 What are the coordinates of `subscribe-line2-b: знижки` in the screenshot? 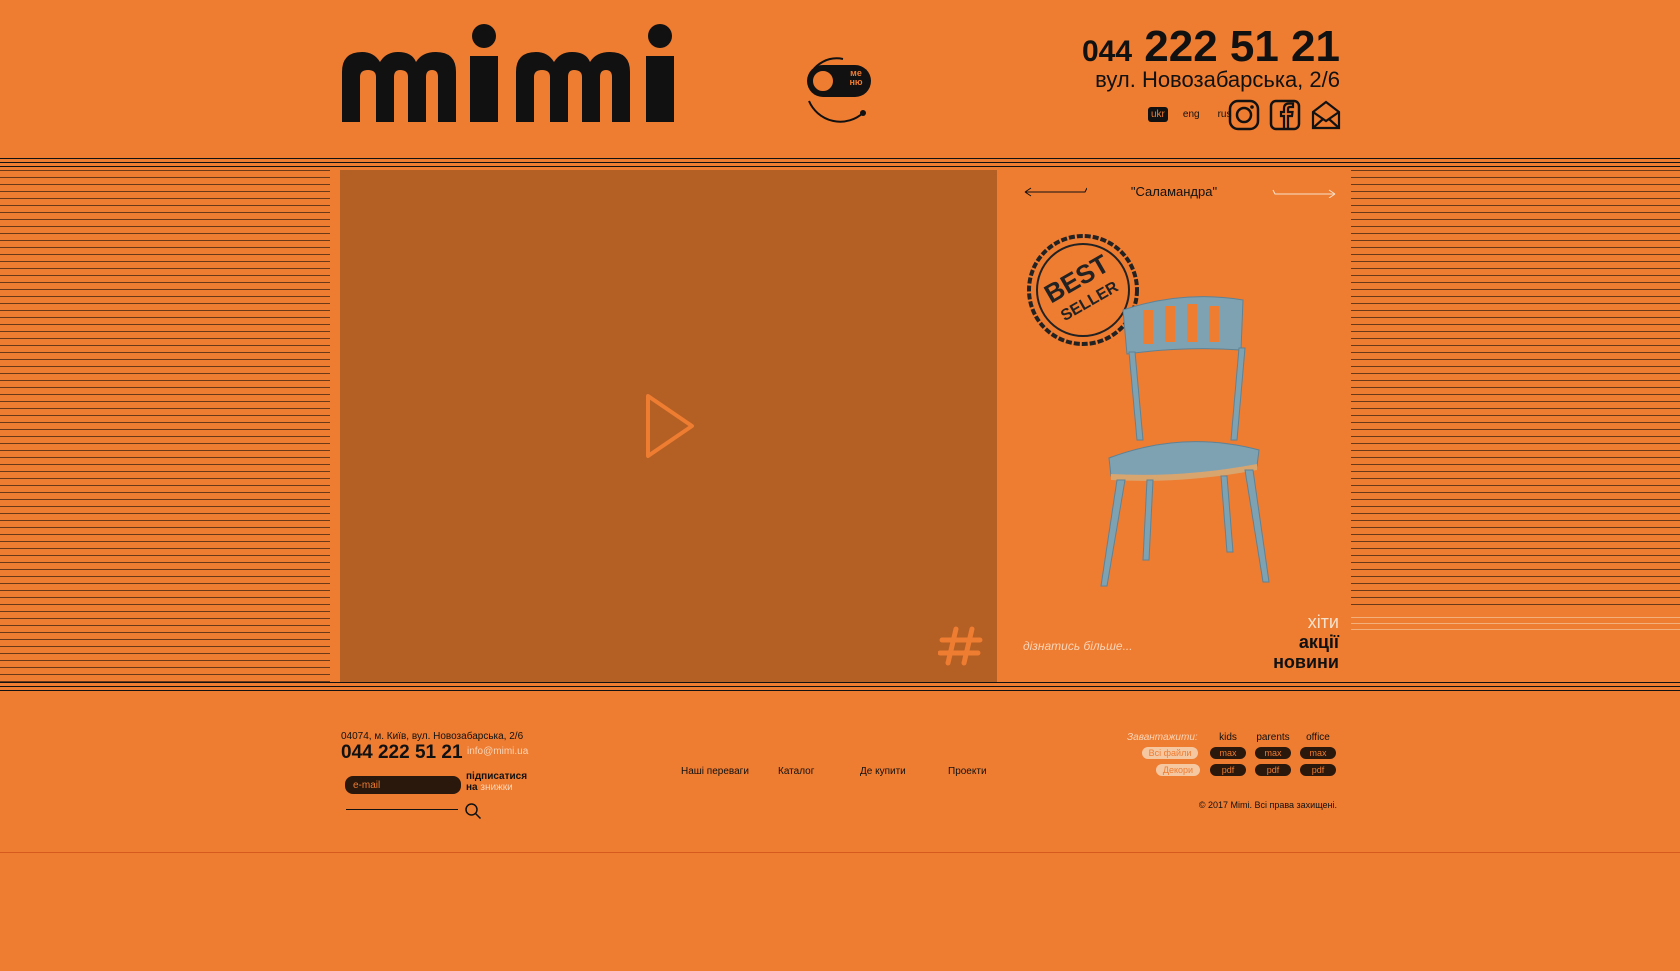 It's located at (496, 787).